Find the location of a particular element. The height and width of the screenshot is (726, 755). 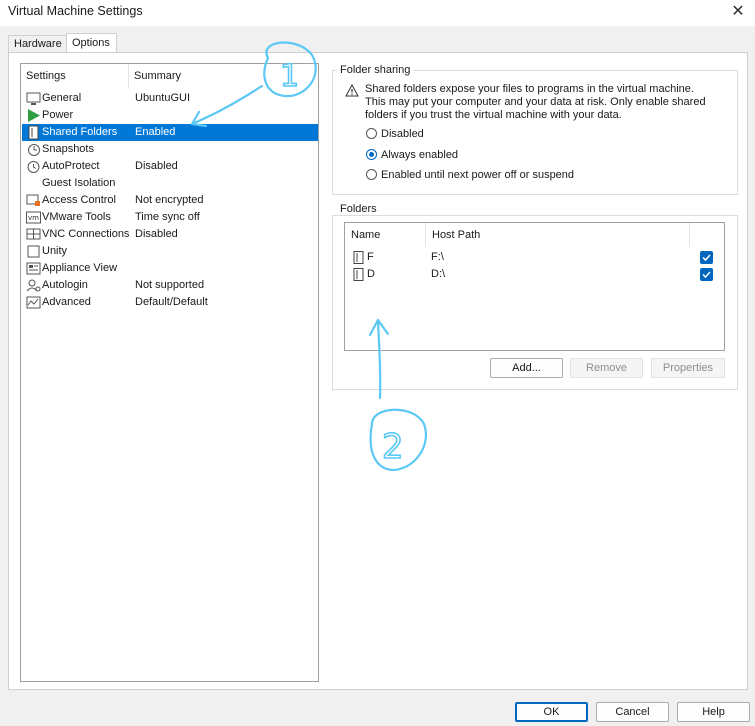

autoprotect-icon is located at coordinates (33, 167).